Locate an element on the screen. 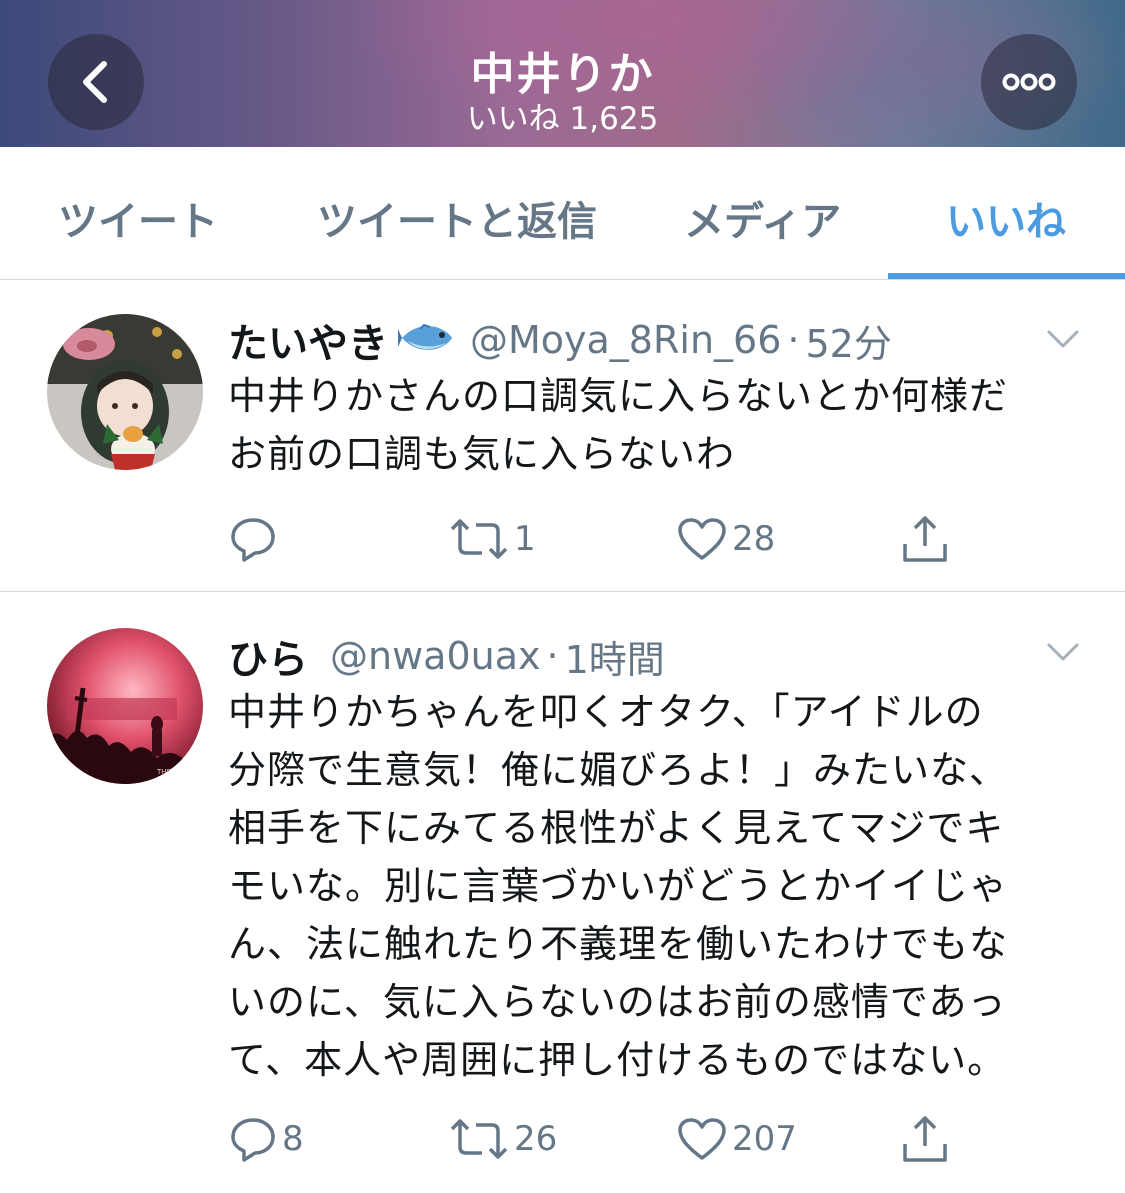  more-horizontal-icon is located at coordinates (1029, 82).